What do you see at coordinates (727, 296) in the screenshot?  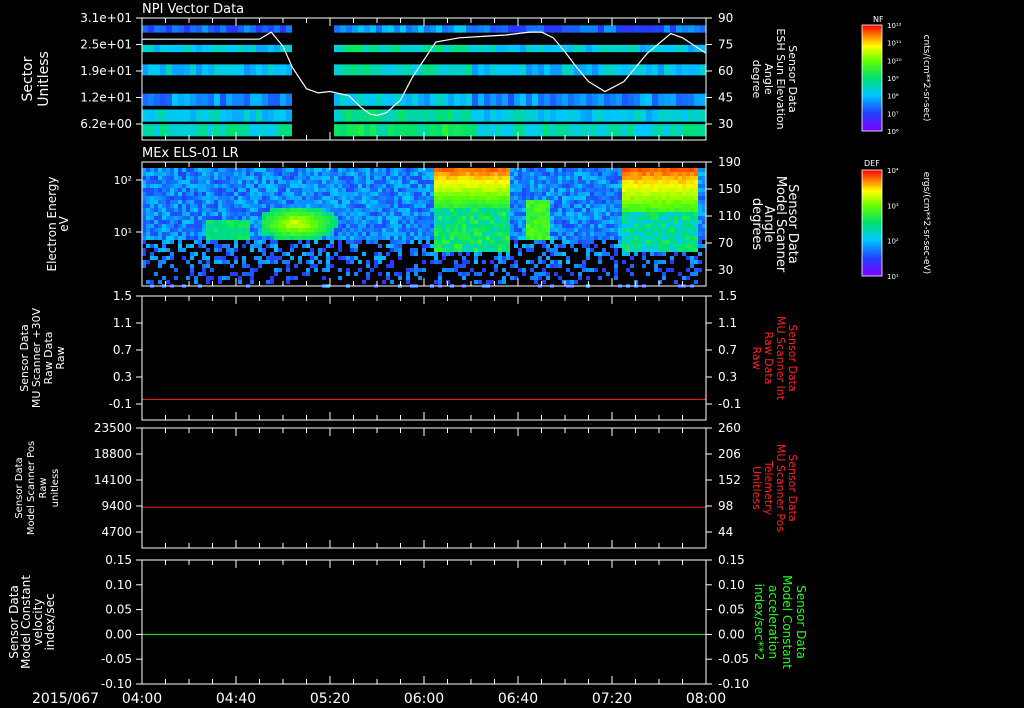 I see `right-y-tick-label: 1.5` at bounding box center [727, 296].